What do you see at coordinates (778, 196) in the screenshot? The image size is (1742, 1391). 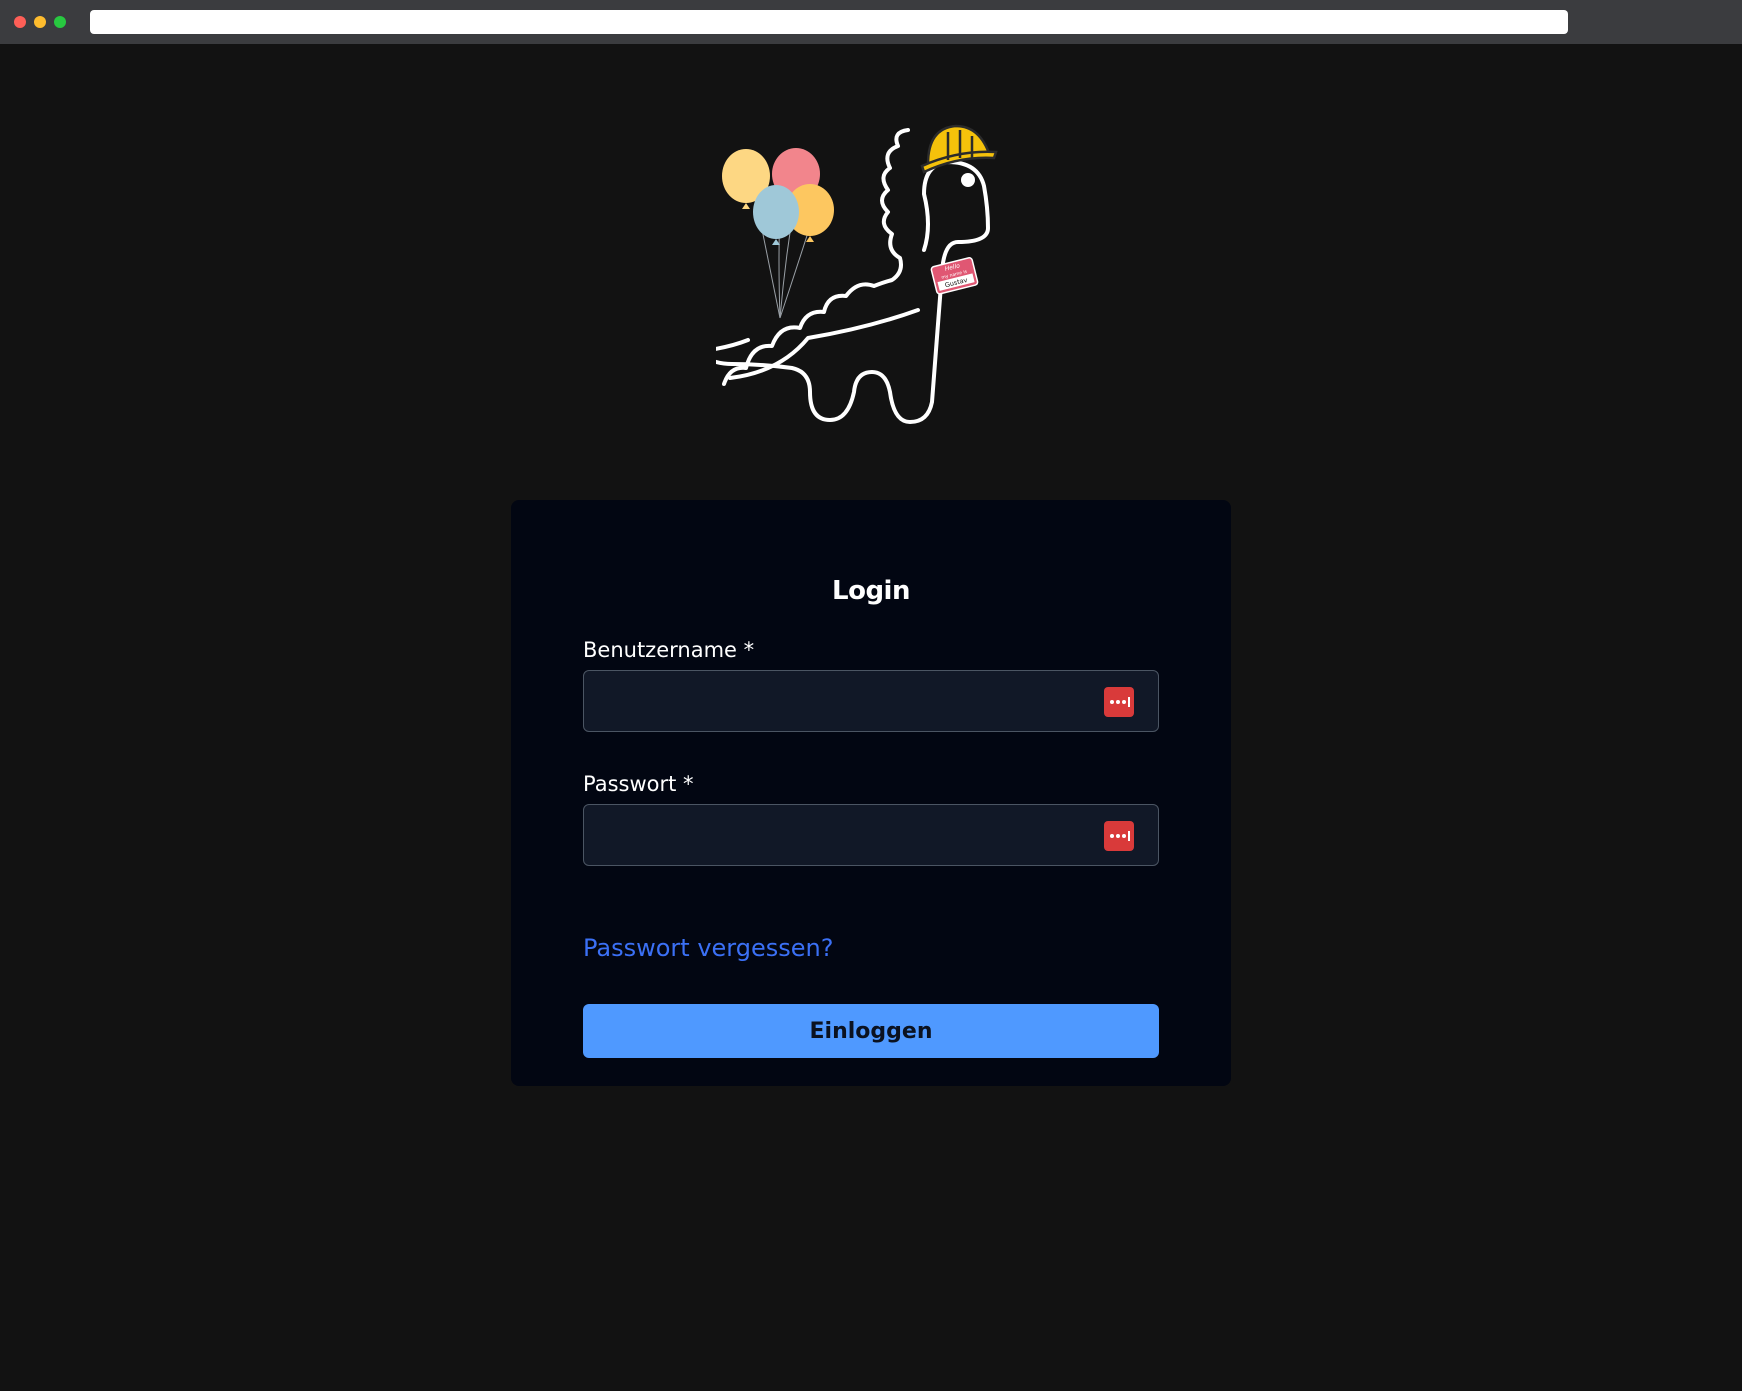 I see `balloons` at bounding box center [778, 196].